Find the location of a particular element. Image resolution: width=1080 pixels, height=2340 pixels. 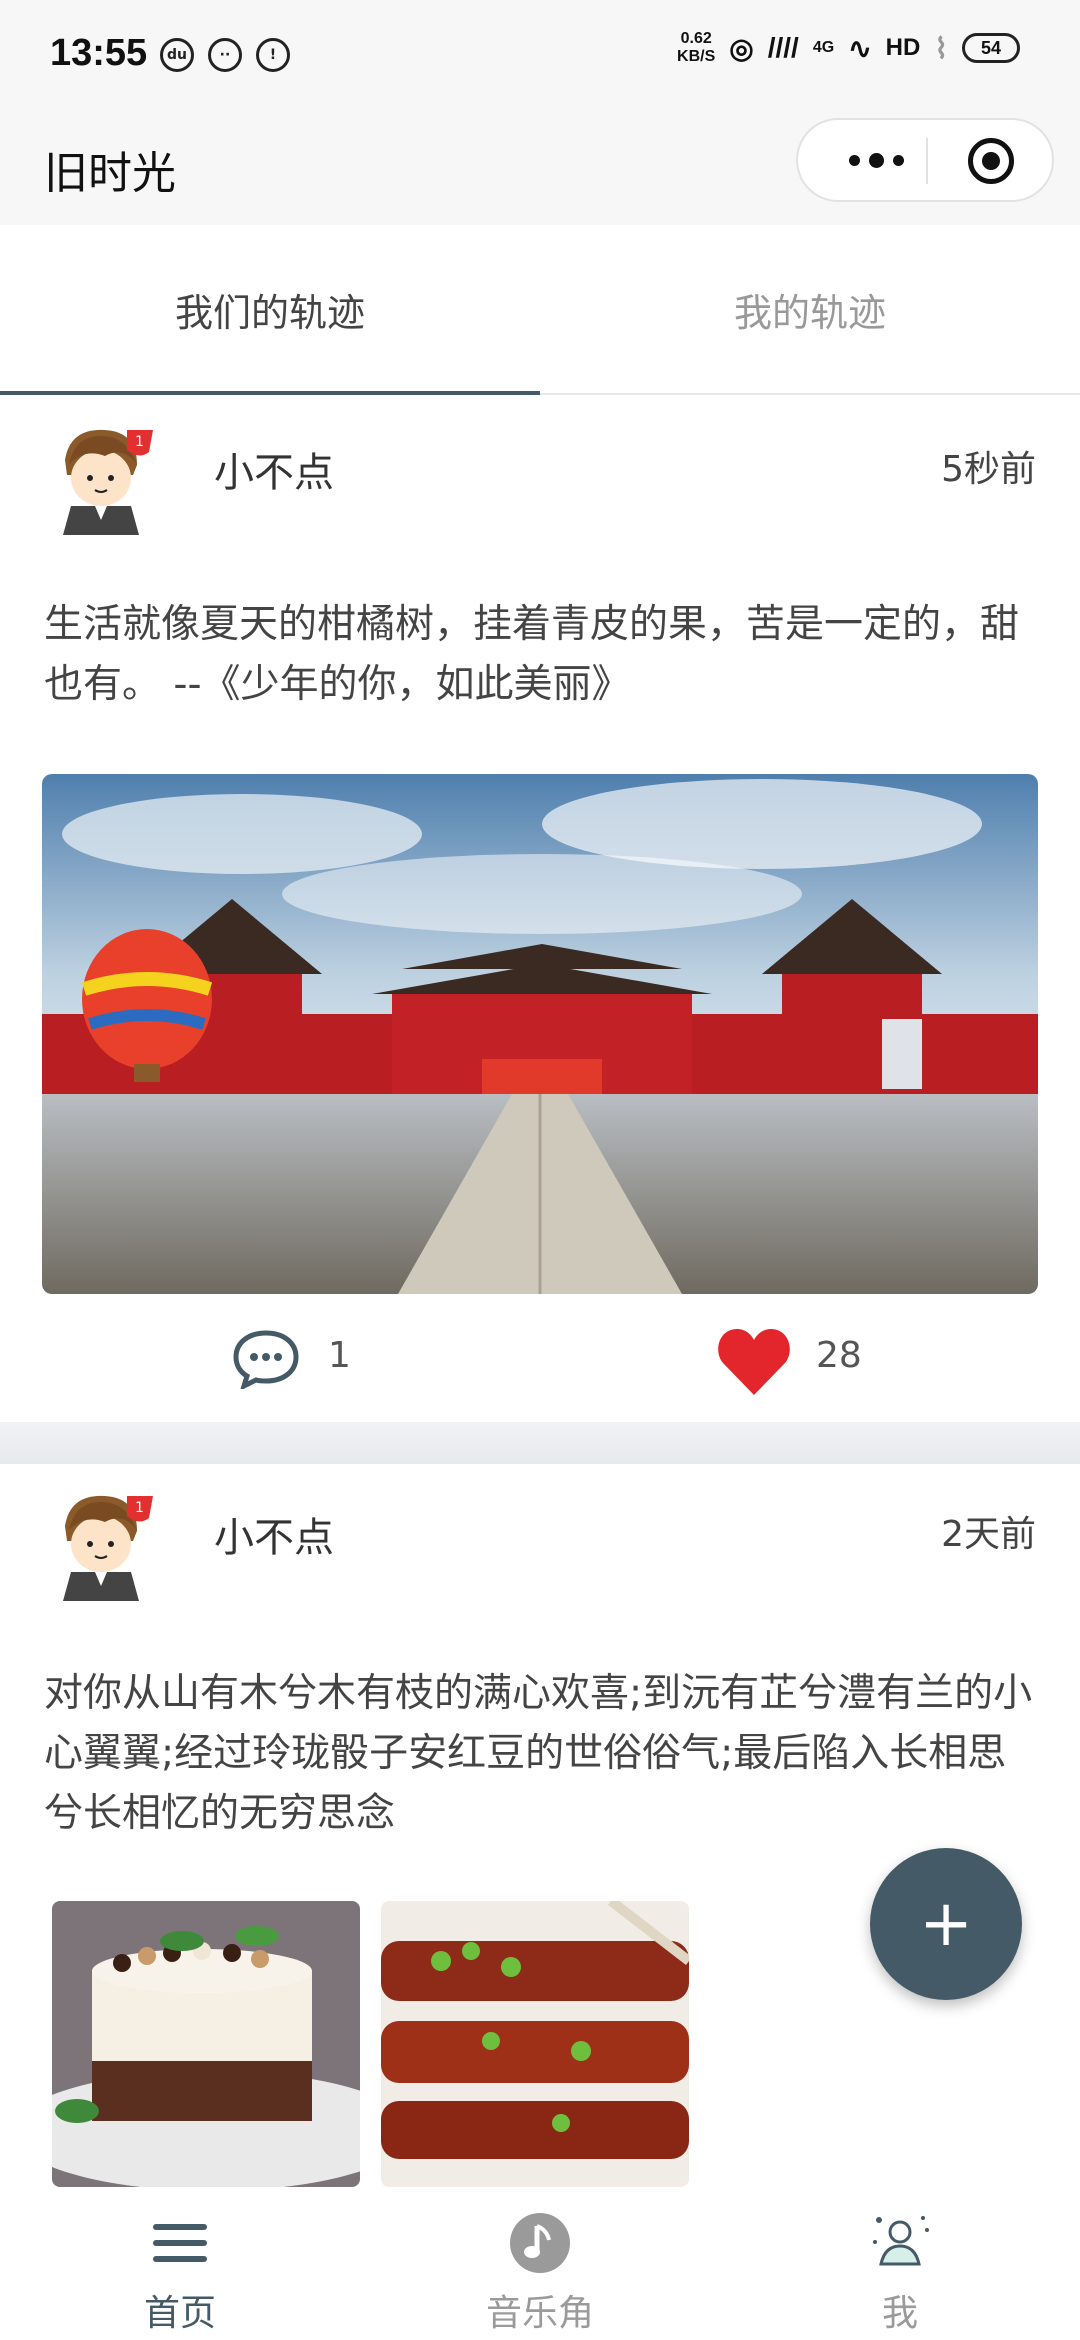

post-separator is located at coordinates (540, 1443).